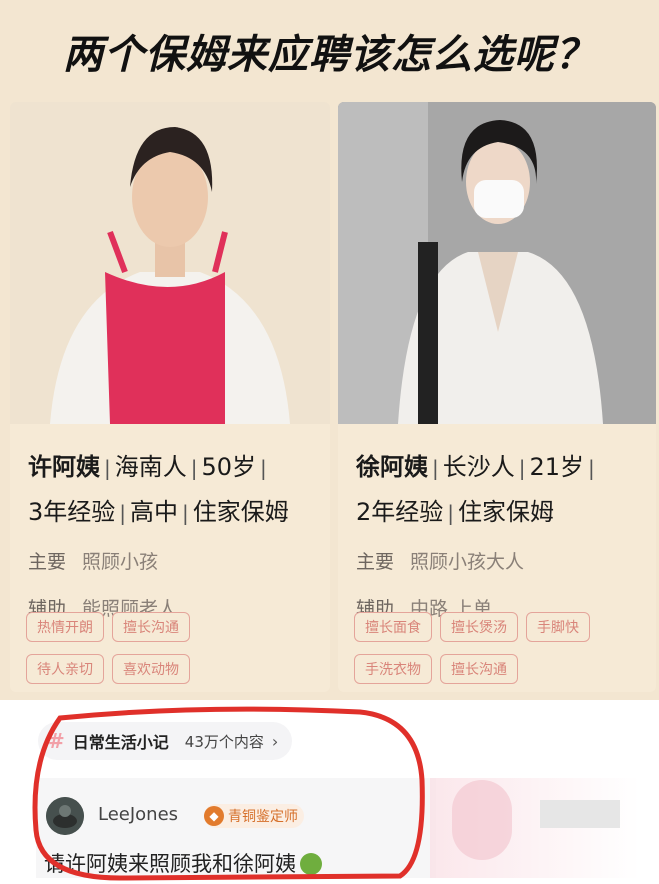 The width and height of the screenshot is (659, 884). I want to click on poster-headline: 两个保姆来应聘该怎么选呢？, so click(329, 55).